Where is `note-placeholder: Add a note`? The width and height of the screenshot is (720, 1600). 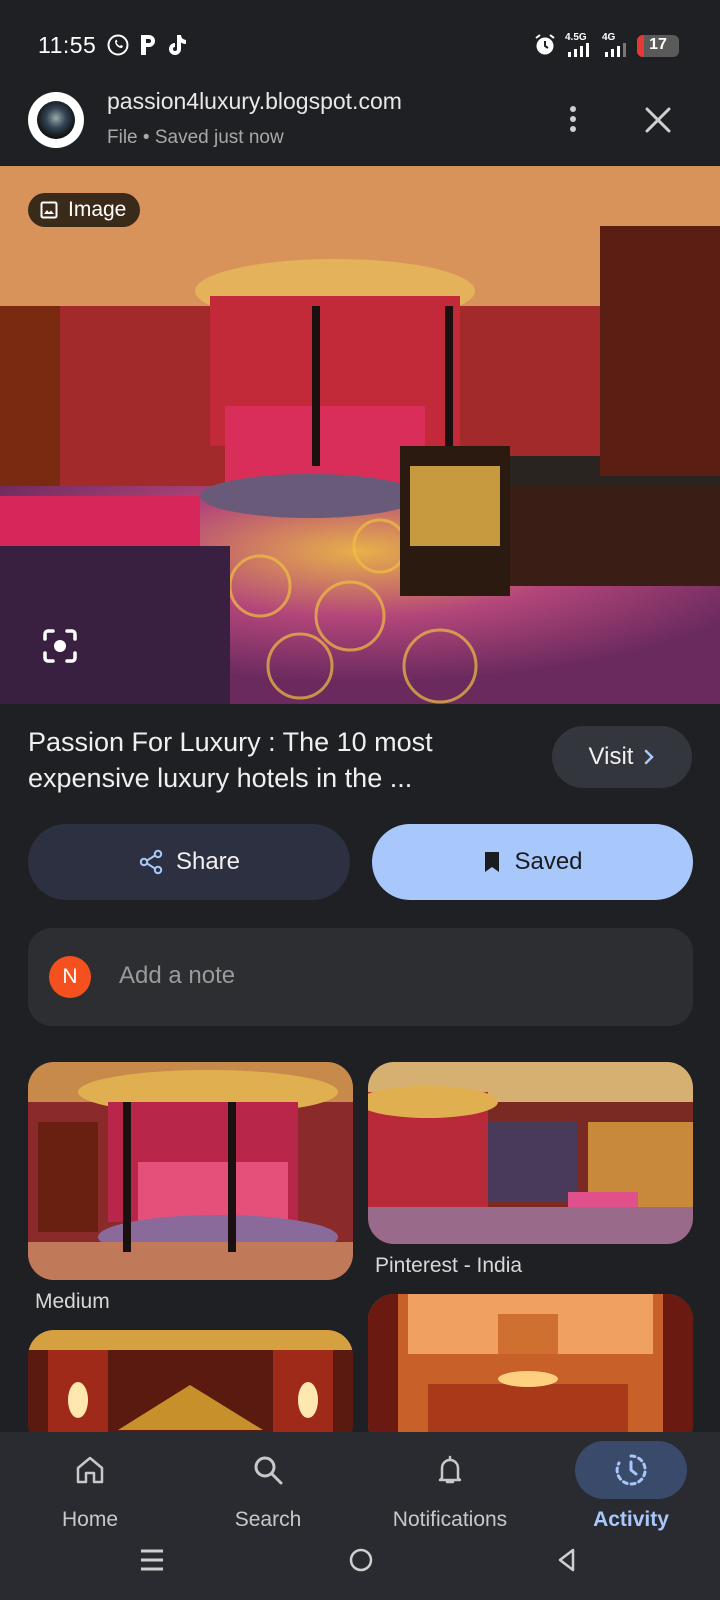 note-placeholder: Add a note is located at coordinates (177, 975).